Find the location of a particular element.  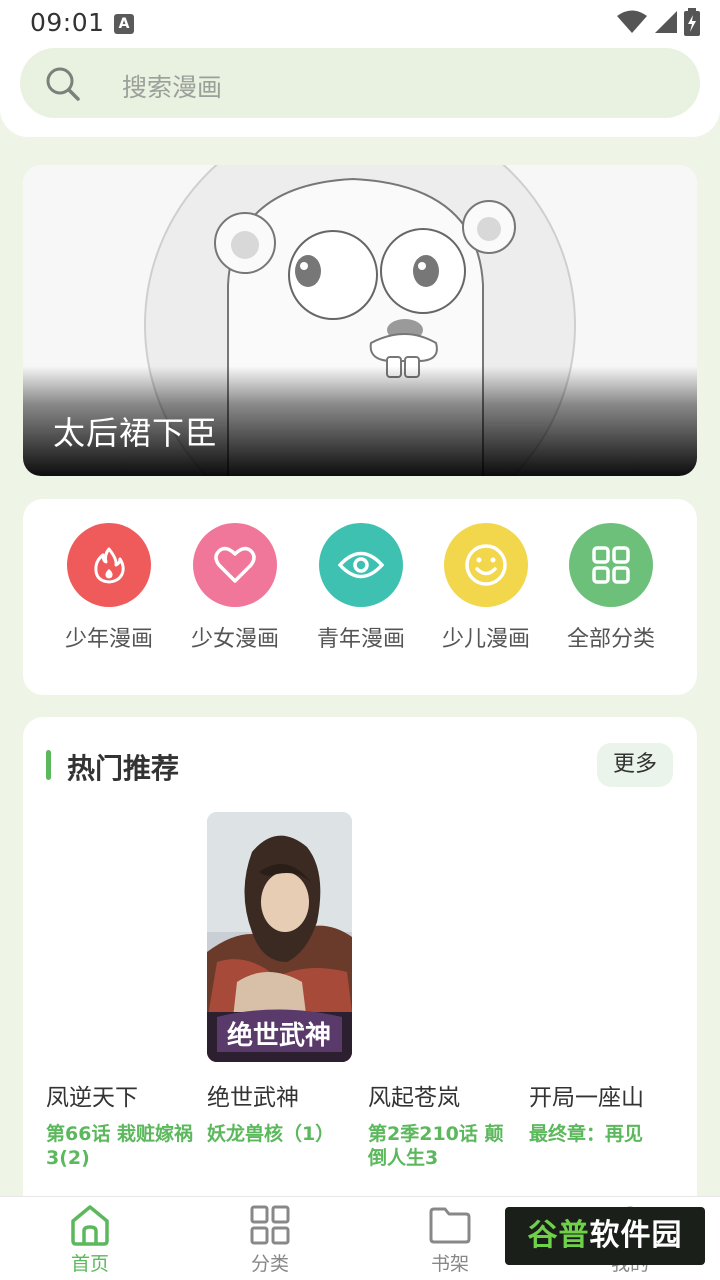

comic-cover-art: 绝世武神 is located at coordinates (279, 937).